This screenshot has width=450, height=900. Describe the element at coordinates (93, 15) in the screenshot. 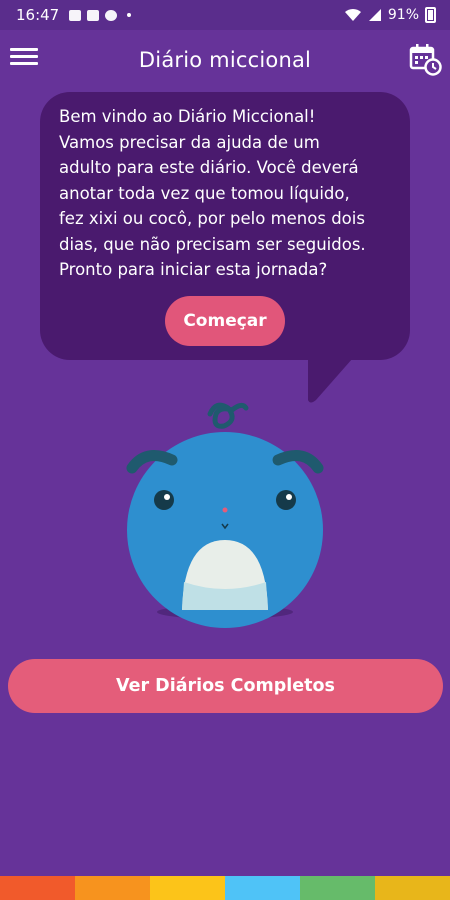

I see `mail-notification-icon` at that location.